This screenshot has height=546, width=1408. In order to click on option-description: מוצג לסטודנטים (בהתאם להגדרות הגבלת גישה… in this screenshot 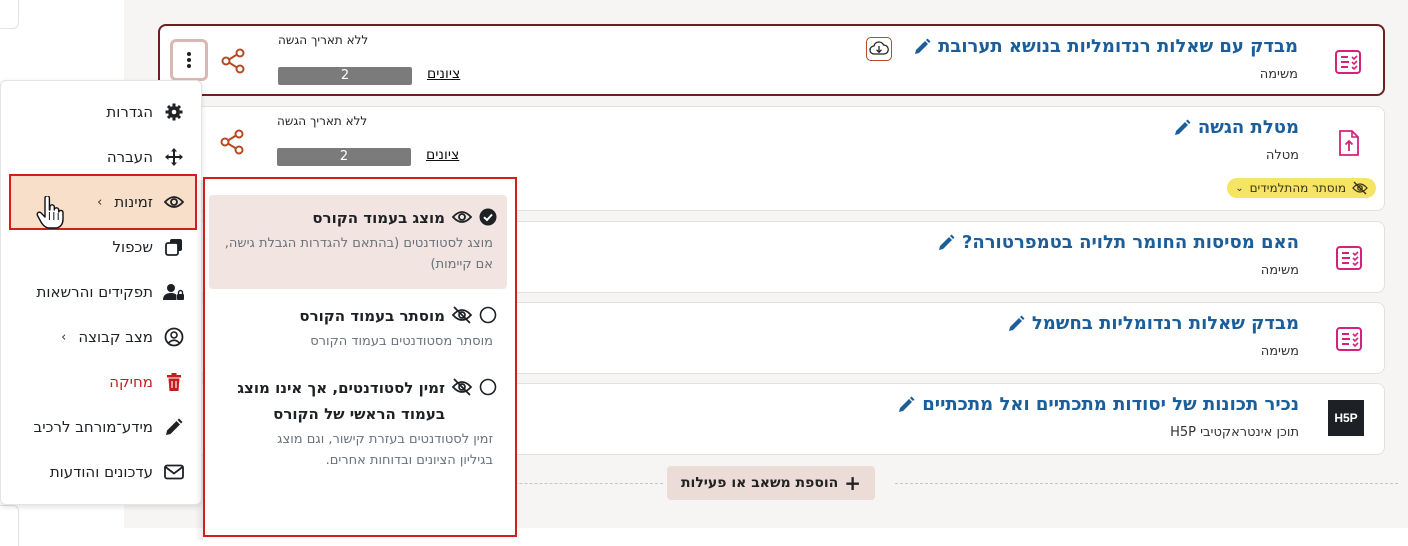, I will do `click(358, 254)`.